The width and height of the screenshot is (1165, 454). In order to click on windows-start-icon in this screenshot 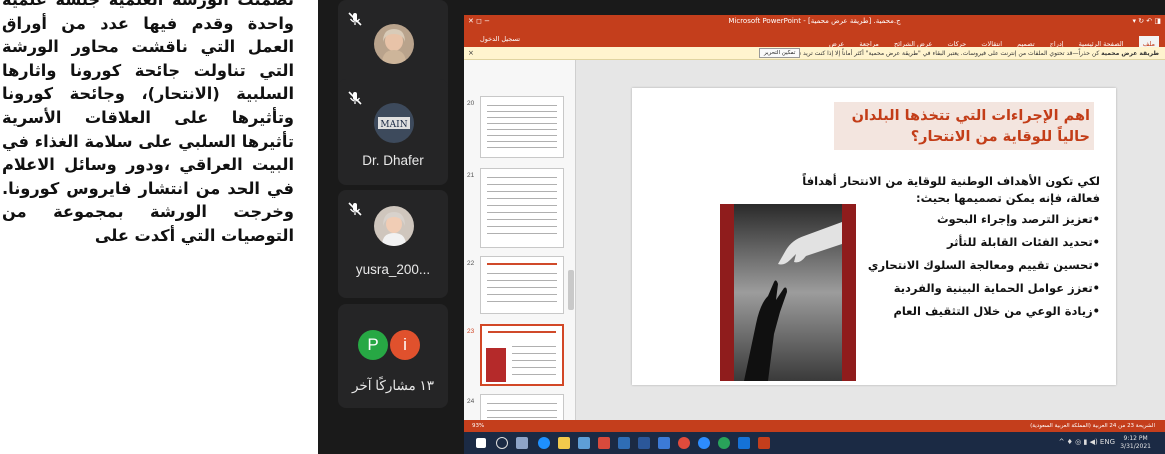, I will do `click(481, 443)`.